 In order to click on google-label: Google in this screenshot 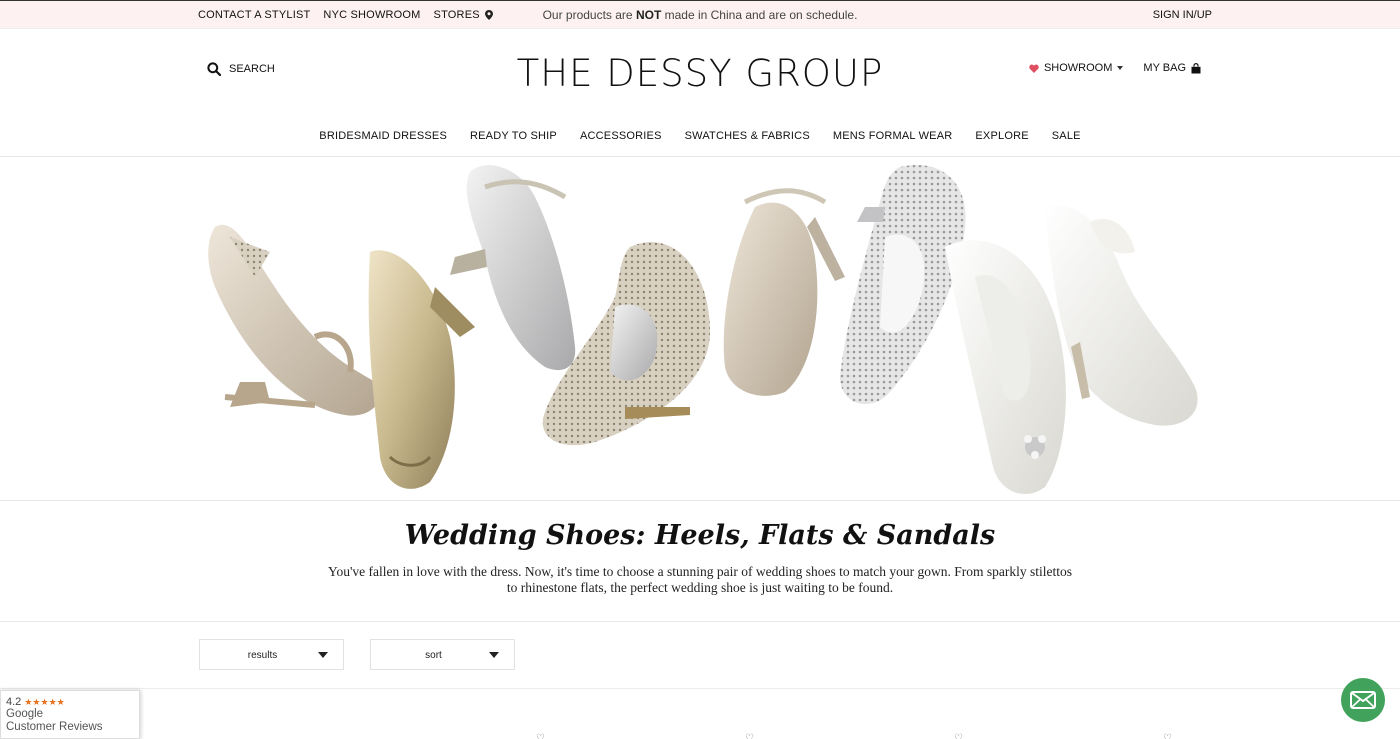, I will do `click(25, 714)`.